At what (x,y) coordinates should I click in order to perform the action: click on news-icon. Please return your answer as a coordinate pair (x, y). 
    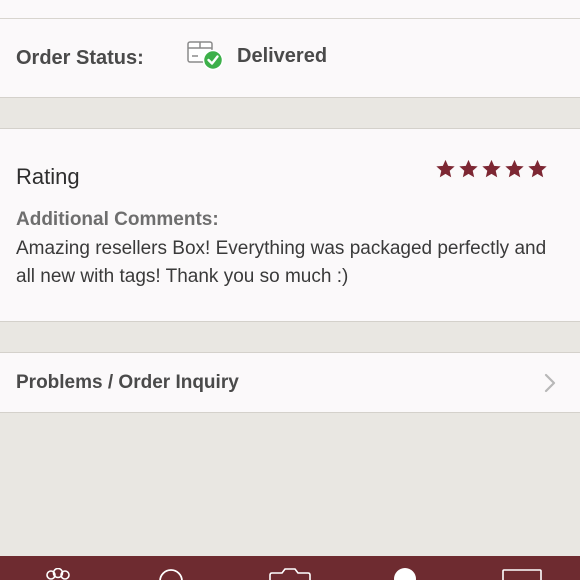
    Looking at the image, I should click on (522, 574).